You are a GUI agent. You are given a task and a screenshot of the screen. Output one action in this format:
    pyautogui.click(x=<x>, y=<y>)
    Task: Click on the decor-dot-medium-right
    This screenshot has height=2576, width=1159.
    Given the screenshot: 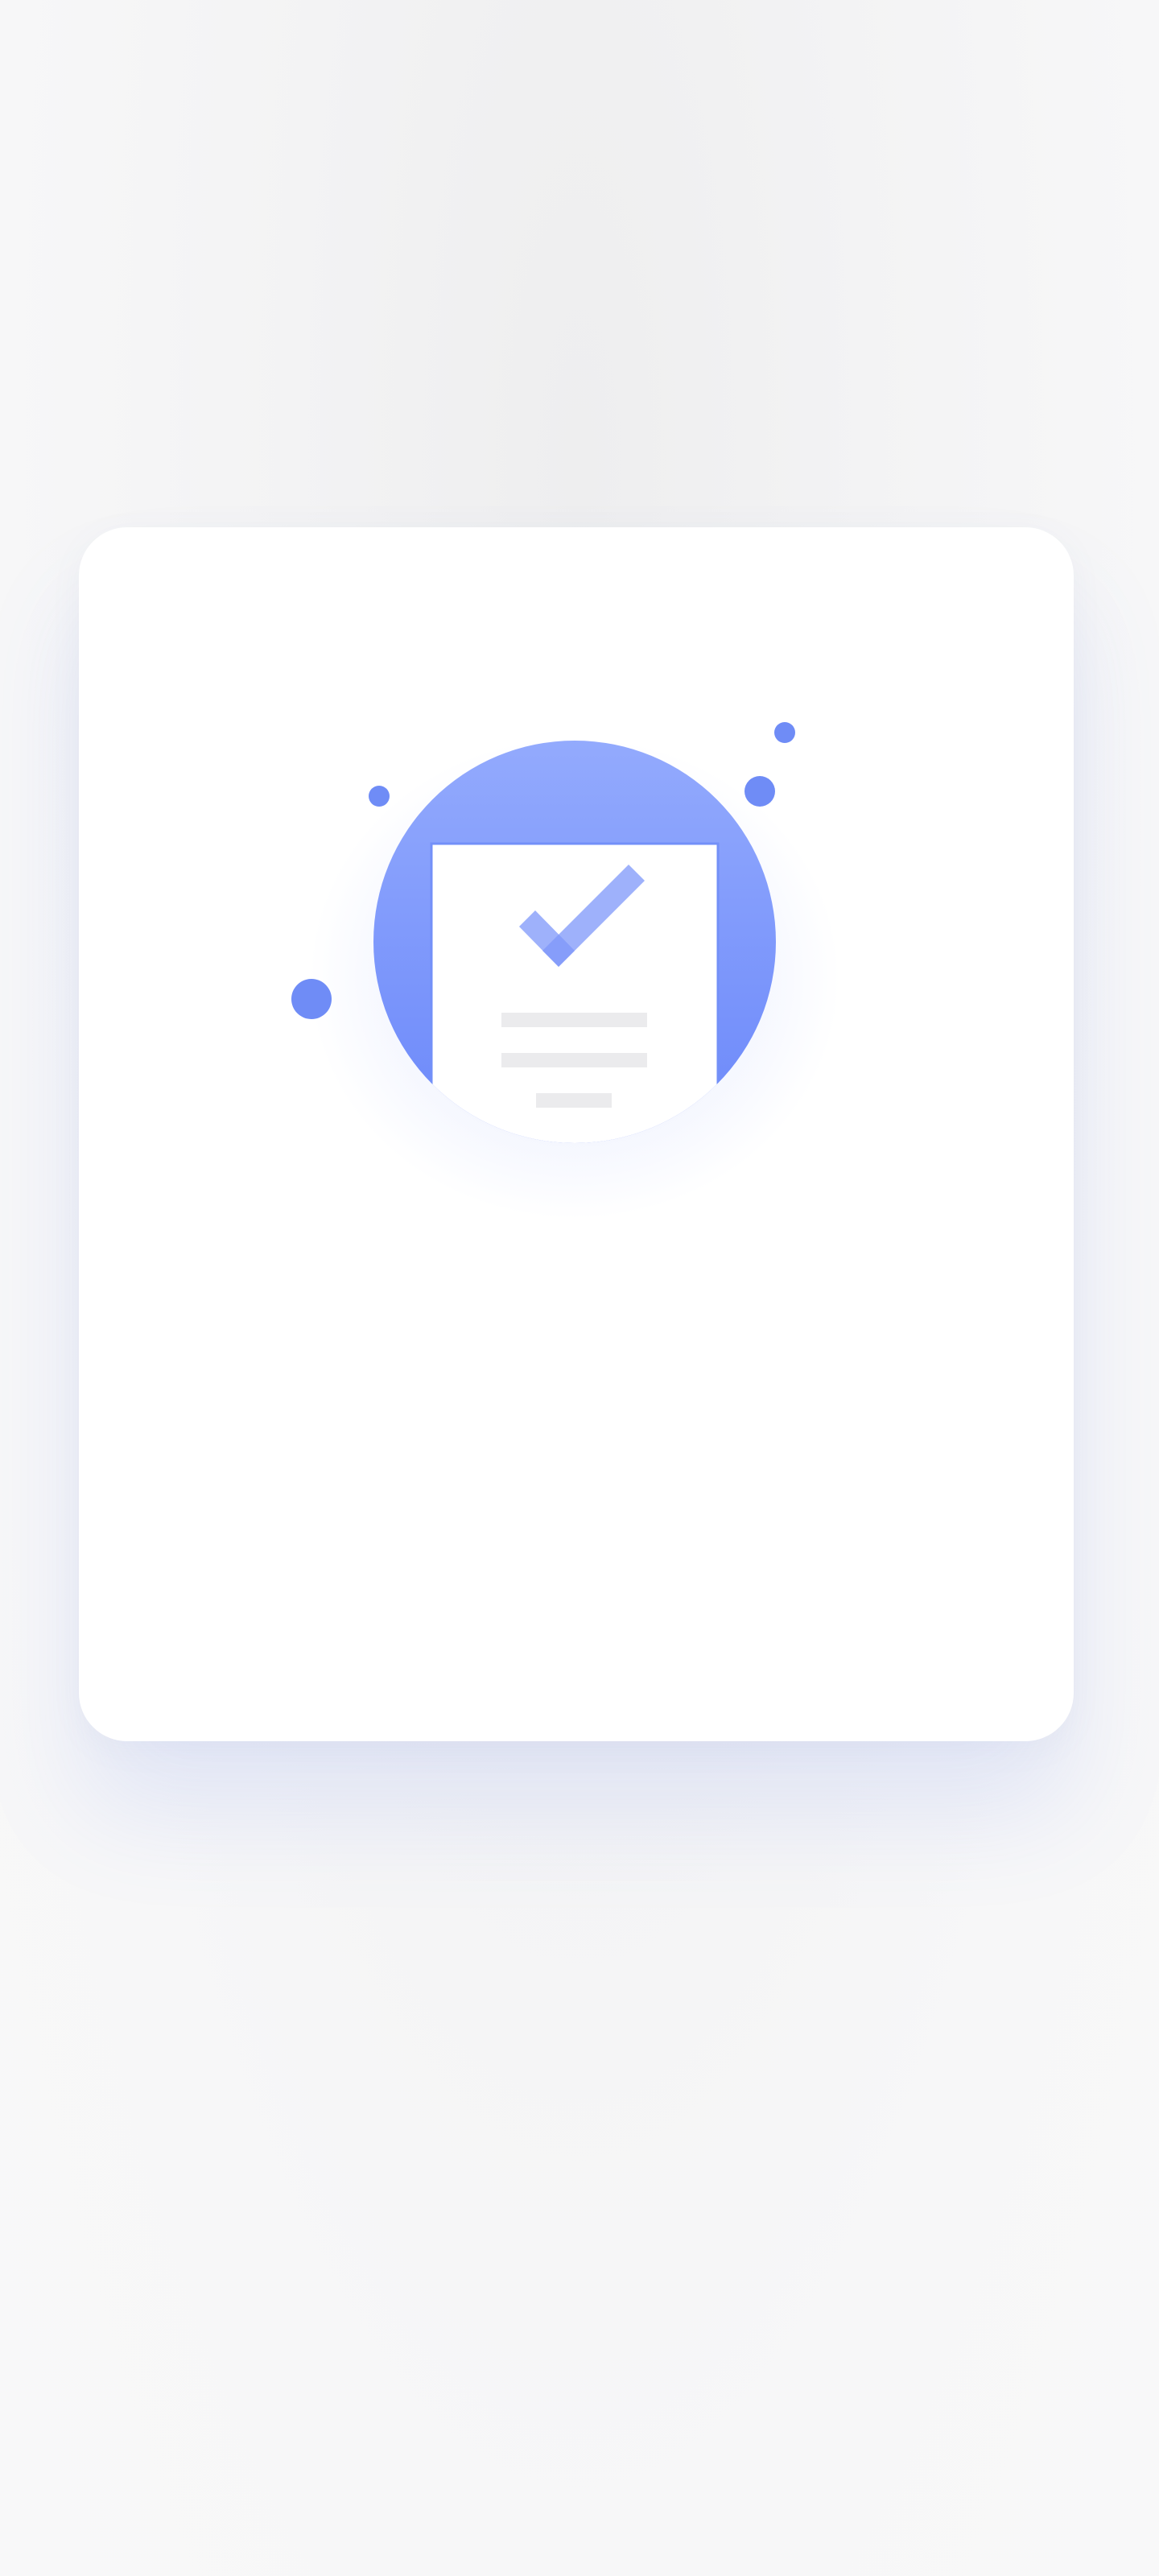 What is the action you would take?
    pyautogui.click(x=759, y=791)
    